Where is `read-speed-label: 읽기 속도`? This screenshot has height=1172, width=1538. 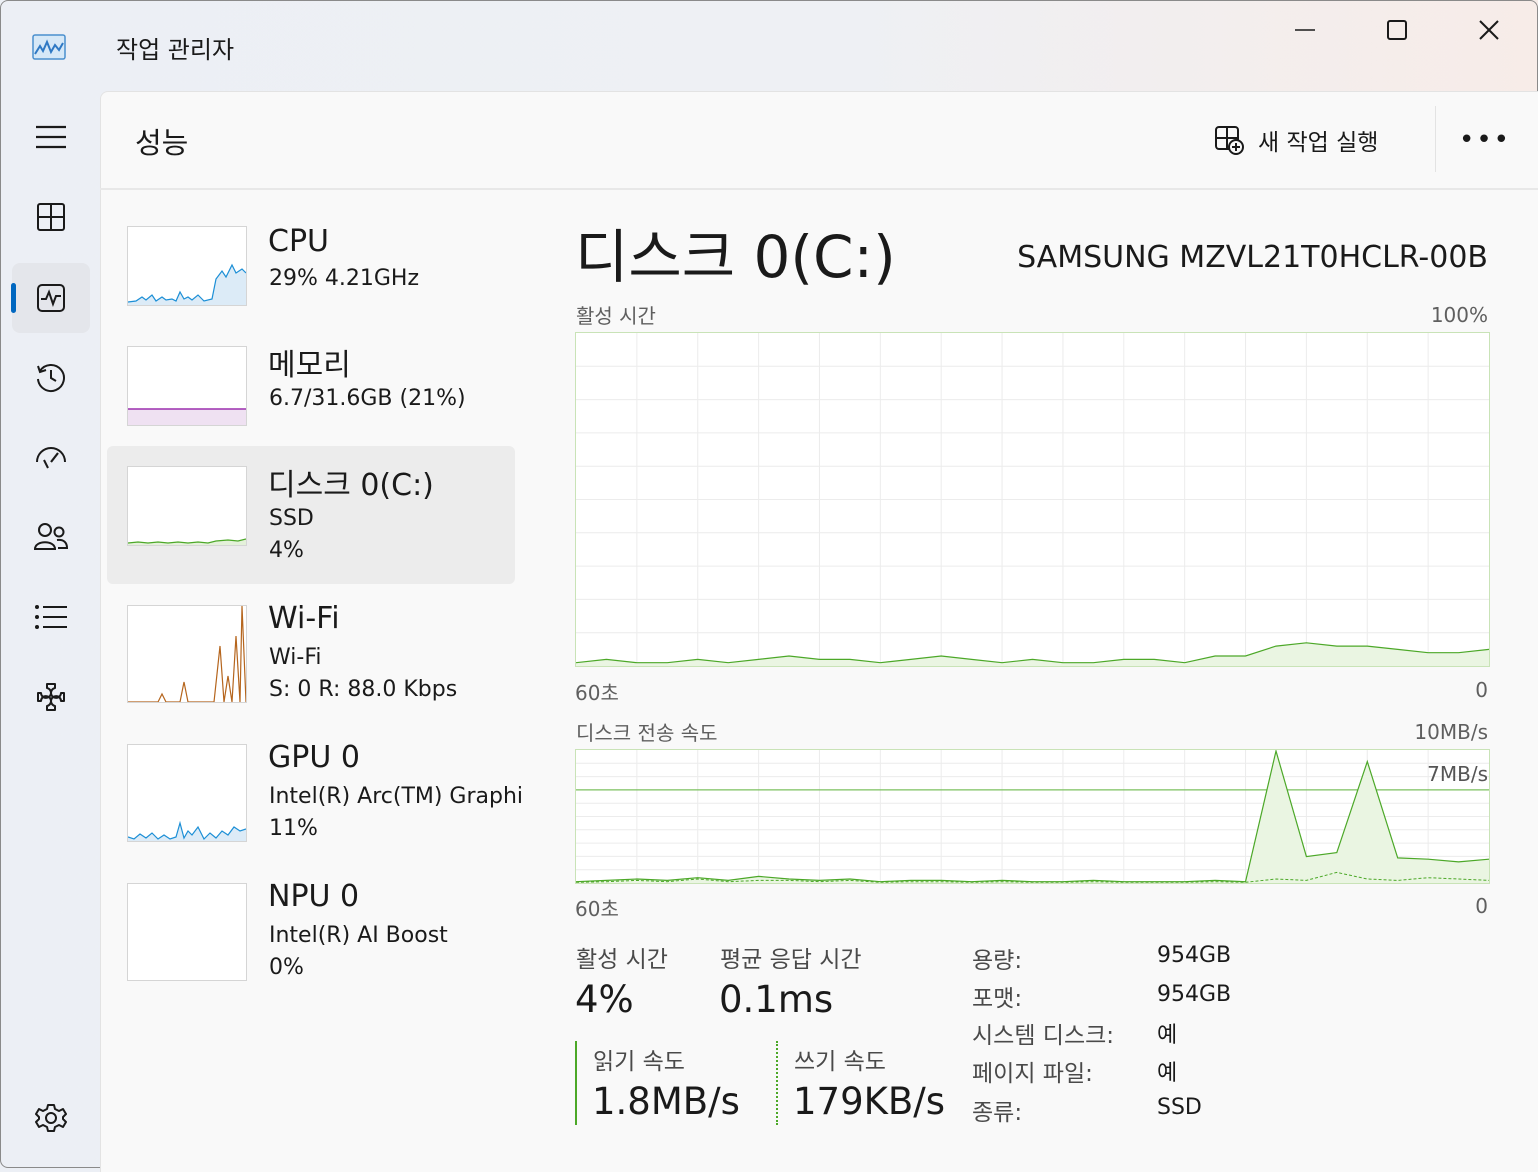 read-speed-label: 읽기 속도 is located at coordinates (639, 1062).